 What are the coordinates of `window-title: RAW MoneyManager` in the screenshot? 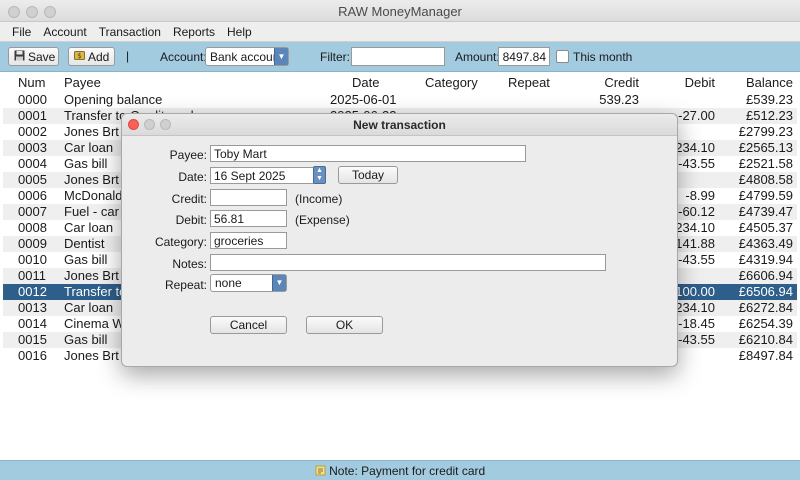 It's located at (400, 11).